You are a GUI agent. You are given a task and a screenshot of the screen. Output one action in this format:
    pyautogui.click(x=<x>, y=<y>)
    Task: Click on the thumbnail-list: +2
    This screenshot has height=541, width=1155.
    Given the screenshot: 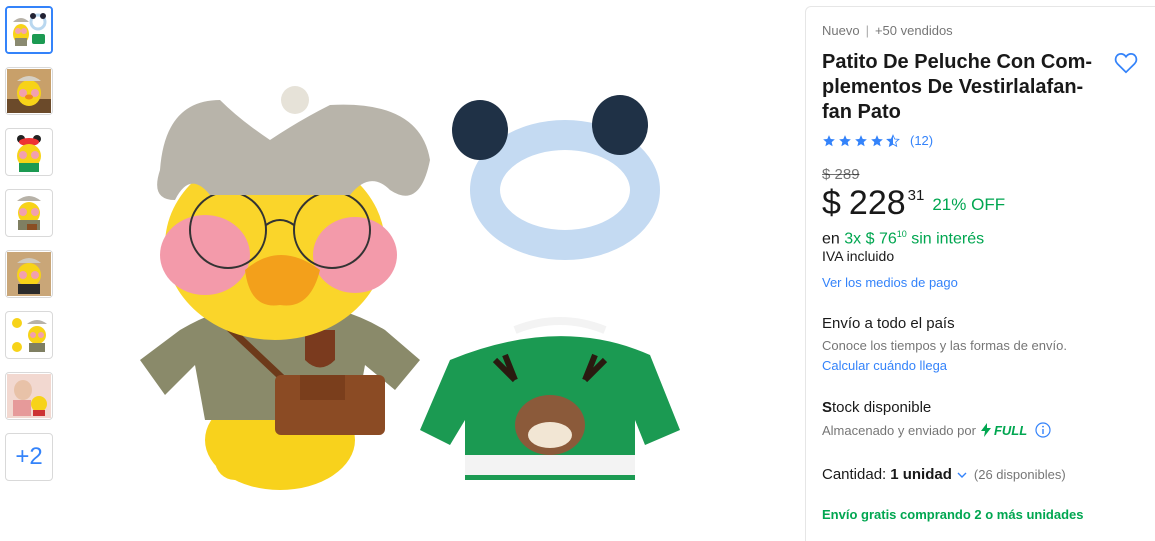 What is the action you would take?
    pyautogui.click(x=30, y=250)
    